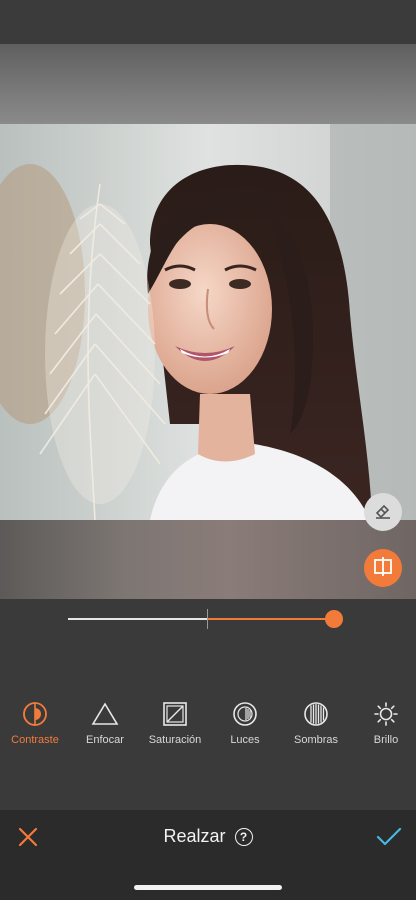  Describe the element at coordinates (175, 714) in the screenshot. I see `saturation-square-icon` at that location.